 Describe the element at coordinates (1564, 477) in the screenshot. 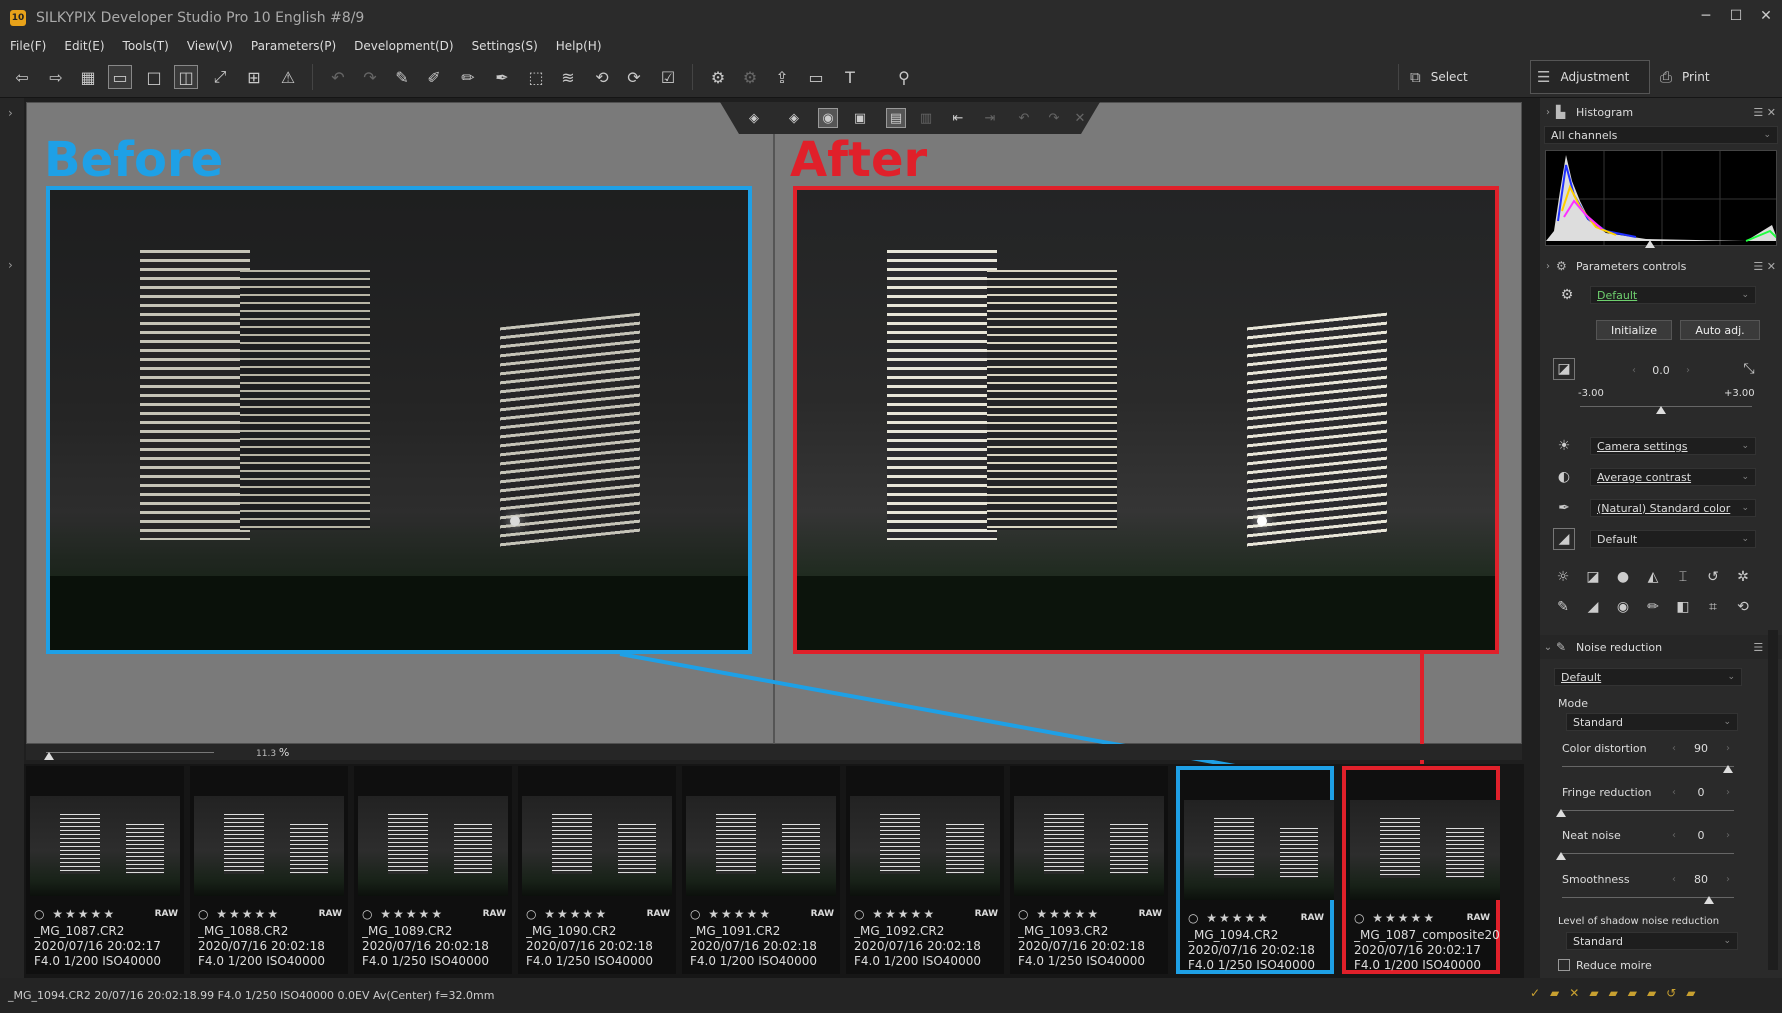

I see `tone-icon: ◐` at that location.